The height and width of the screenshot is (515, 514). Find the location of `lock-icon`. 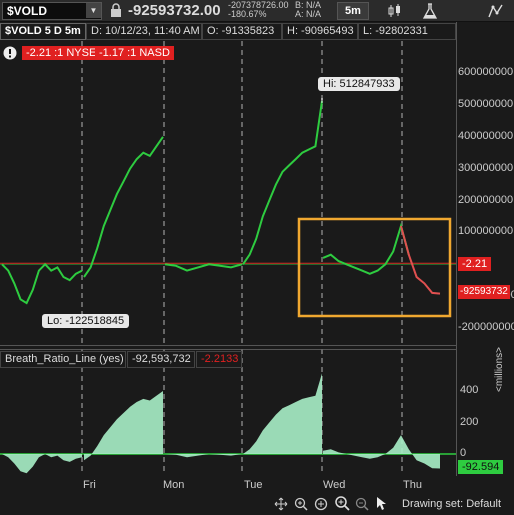

lock-icon is located at coordinates (116, 10).